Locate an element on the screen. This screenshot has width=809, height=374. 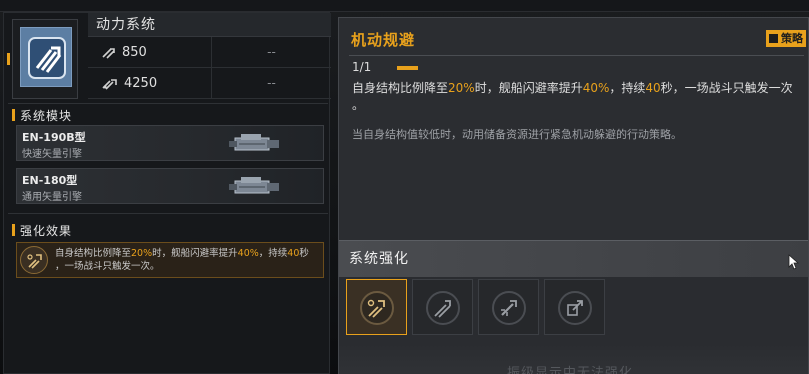
effect-icon-frame is located at coordinates (34, 260).